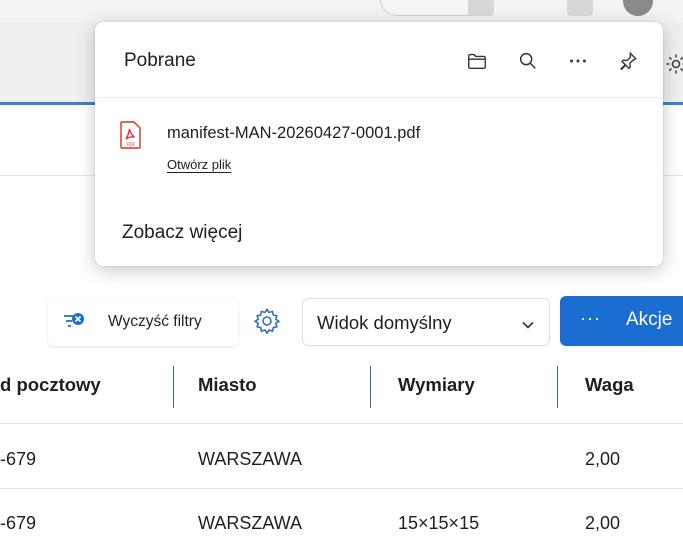 This screenshot has height=541, width=683. I want to click on actions-button: ··· Akcje, so click(621, 321).